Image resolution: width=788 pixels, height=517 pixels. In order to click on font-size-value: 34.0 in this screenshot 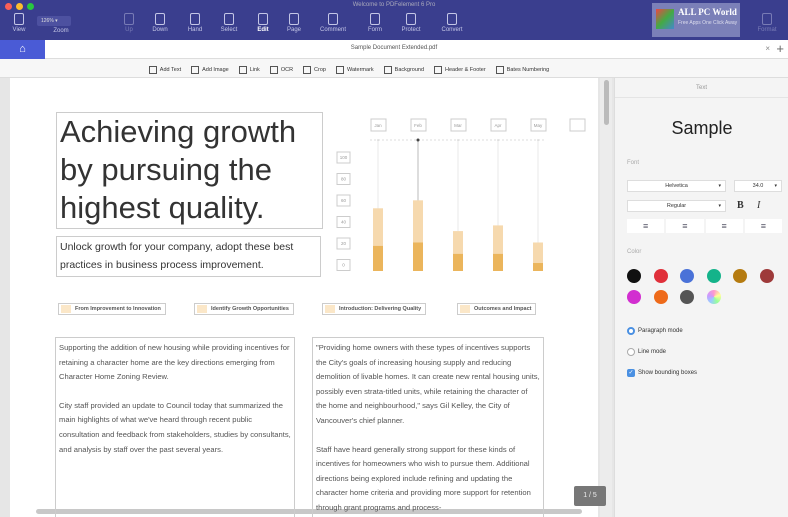, I will do `click(758, 186)`.